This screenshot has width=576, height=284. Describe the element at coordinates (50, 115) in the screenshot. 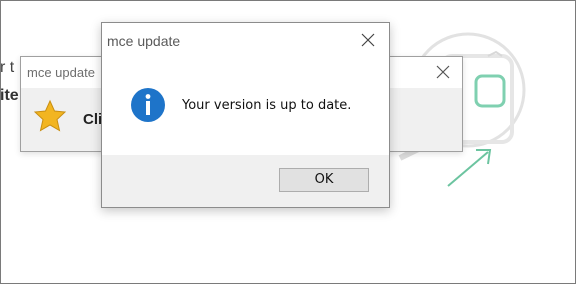

I see `star-icon` at that location.